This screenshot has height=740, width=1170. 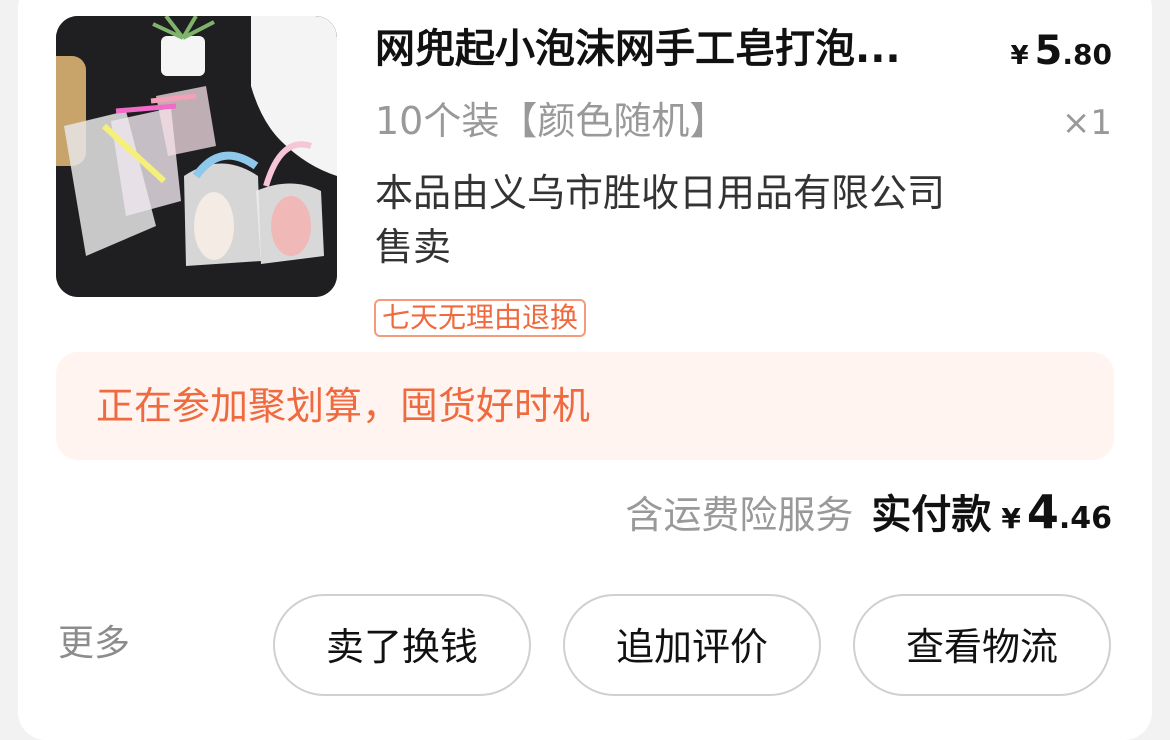 I want to click on price-integer: 5, so click(x=1048, y=51).